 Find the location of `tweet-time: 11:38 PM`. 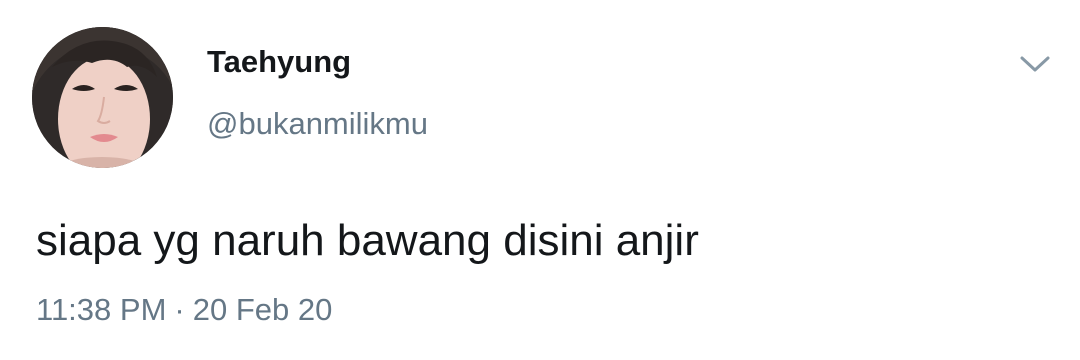

tweet-time: 11:38 PM is located at coordinates (101, 309).